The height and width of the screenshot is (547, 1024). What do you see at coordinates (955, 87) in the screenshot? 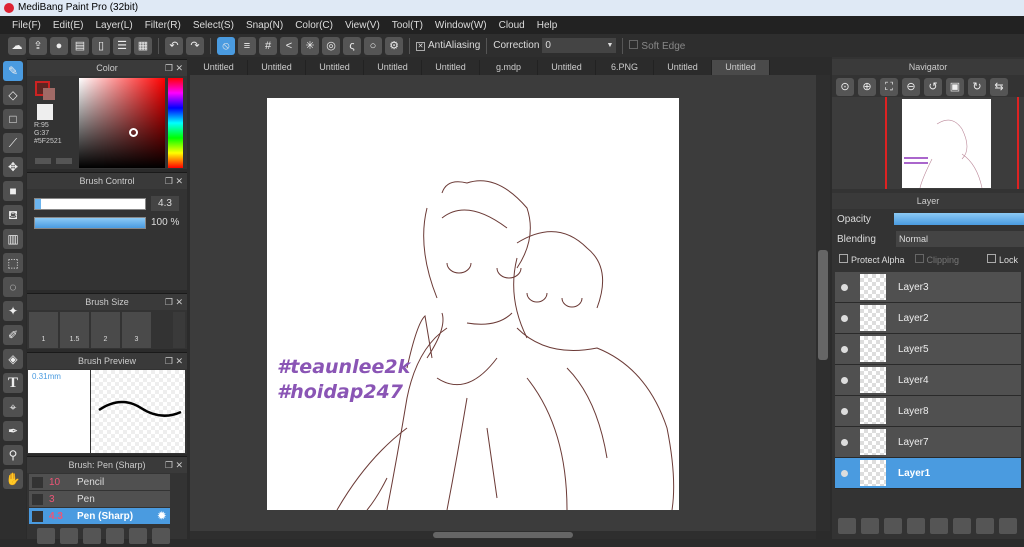
I see `reset-rotation-icon: ▣` at bounding box center [955, 87].